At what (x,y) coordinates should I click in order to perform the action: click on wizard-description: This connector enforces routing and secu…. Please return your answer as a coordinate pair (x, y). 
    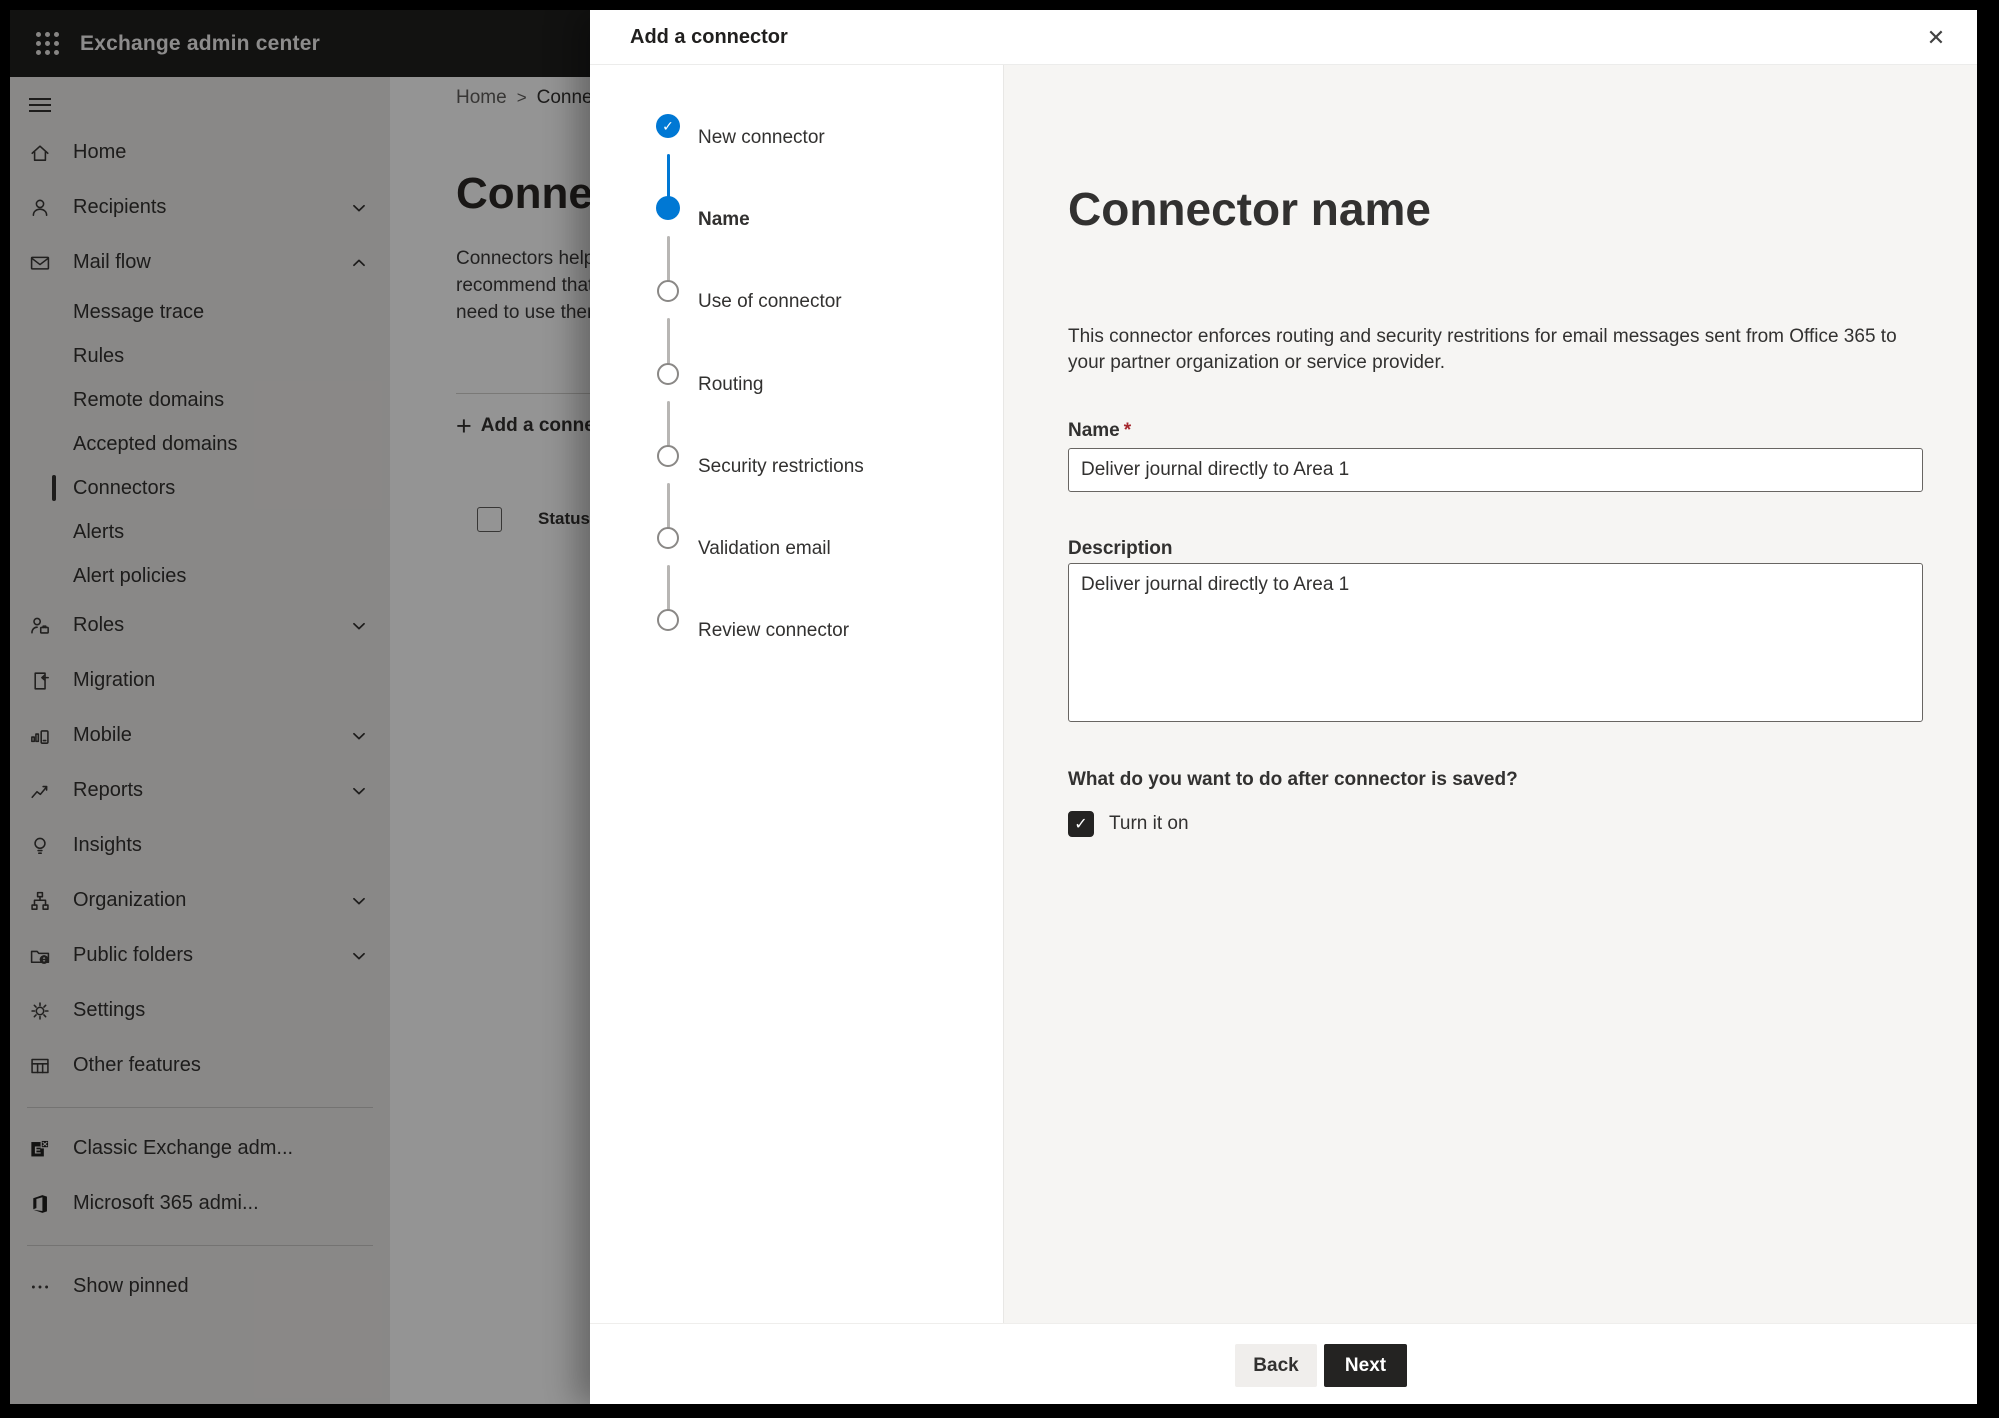
    Looking at the image, I should click on (1482, 349).